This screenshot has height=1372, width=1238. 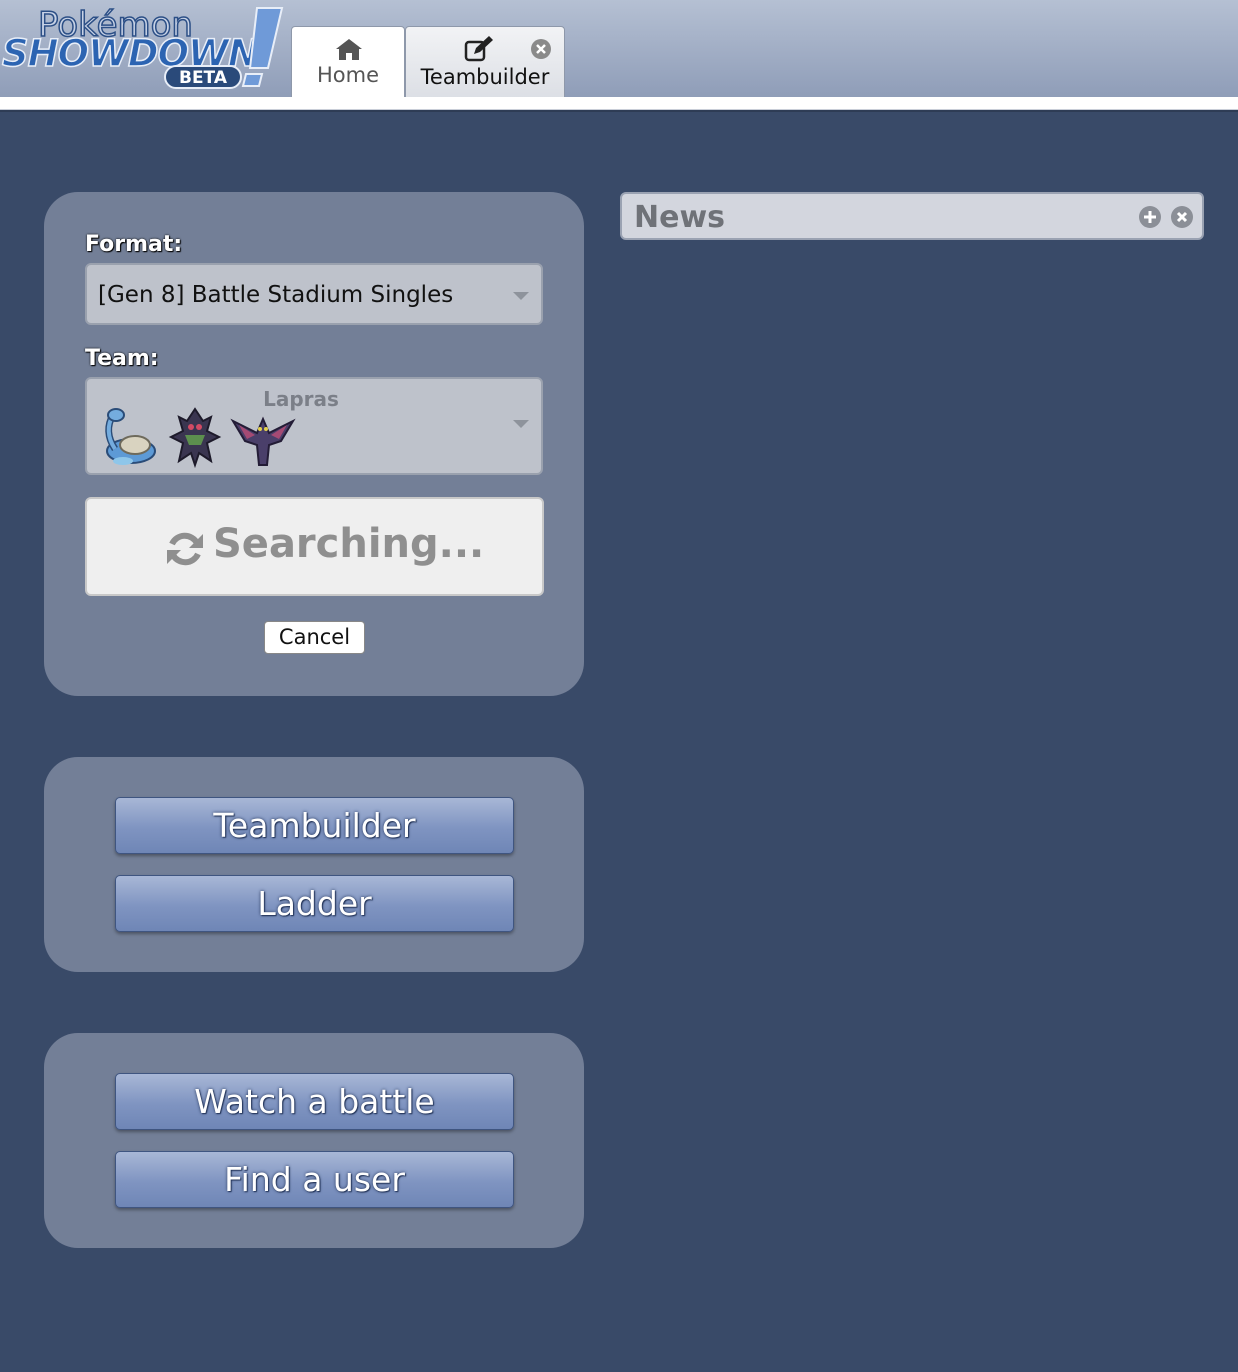 I want to click on refresh-icon, so click(x=185, y=549).